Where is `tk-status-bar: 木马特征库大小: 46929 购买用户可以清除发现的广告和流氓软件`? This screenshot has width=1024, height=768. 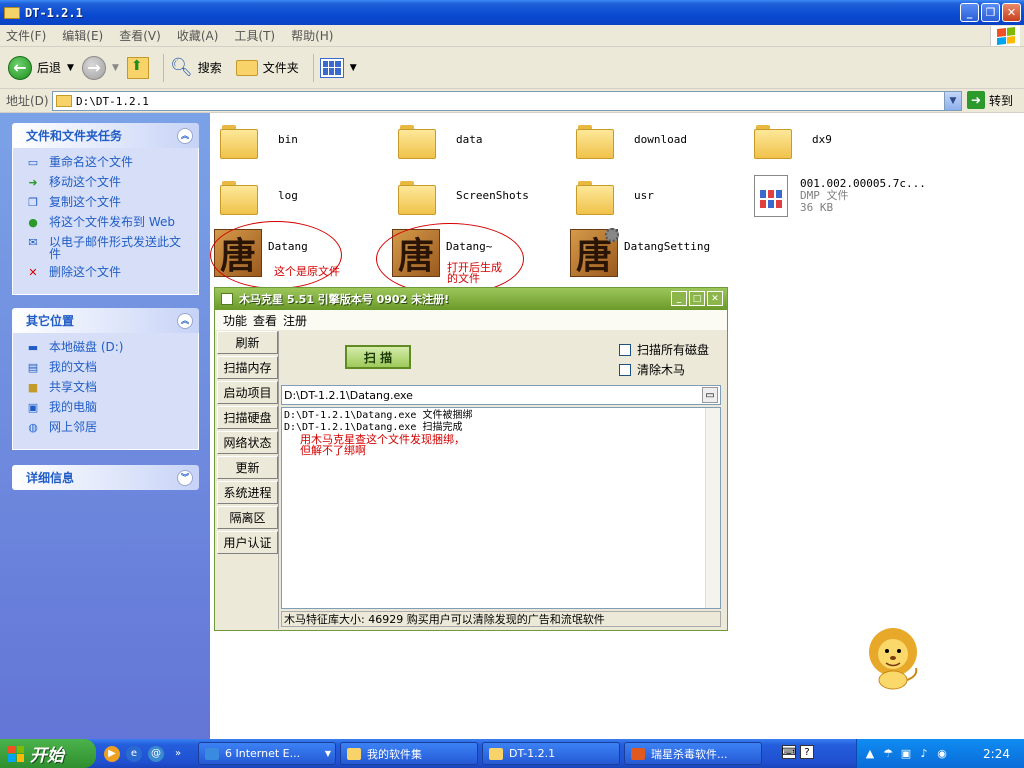 tk-status-bar: 木马特征库大小: 46929 购买用户可以清除发现的广告和流氓软件 is located at coordinates (501, 619).